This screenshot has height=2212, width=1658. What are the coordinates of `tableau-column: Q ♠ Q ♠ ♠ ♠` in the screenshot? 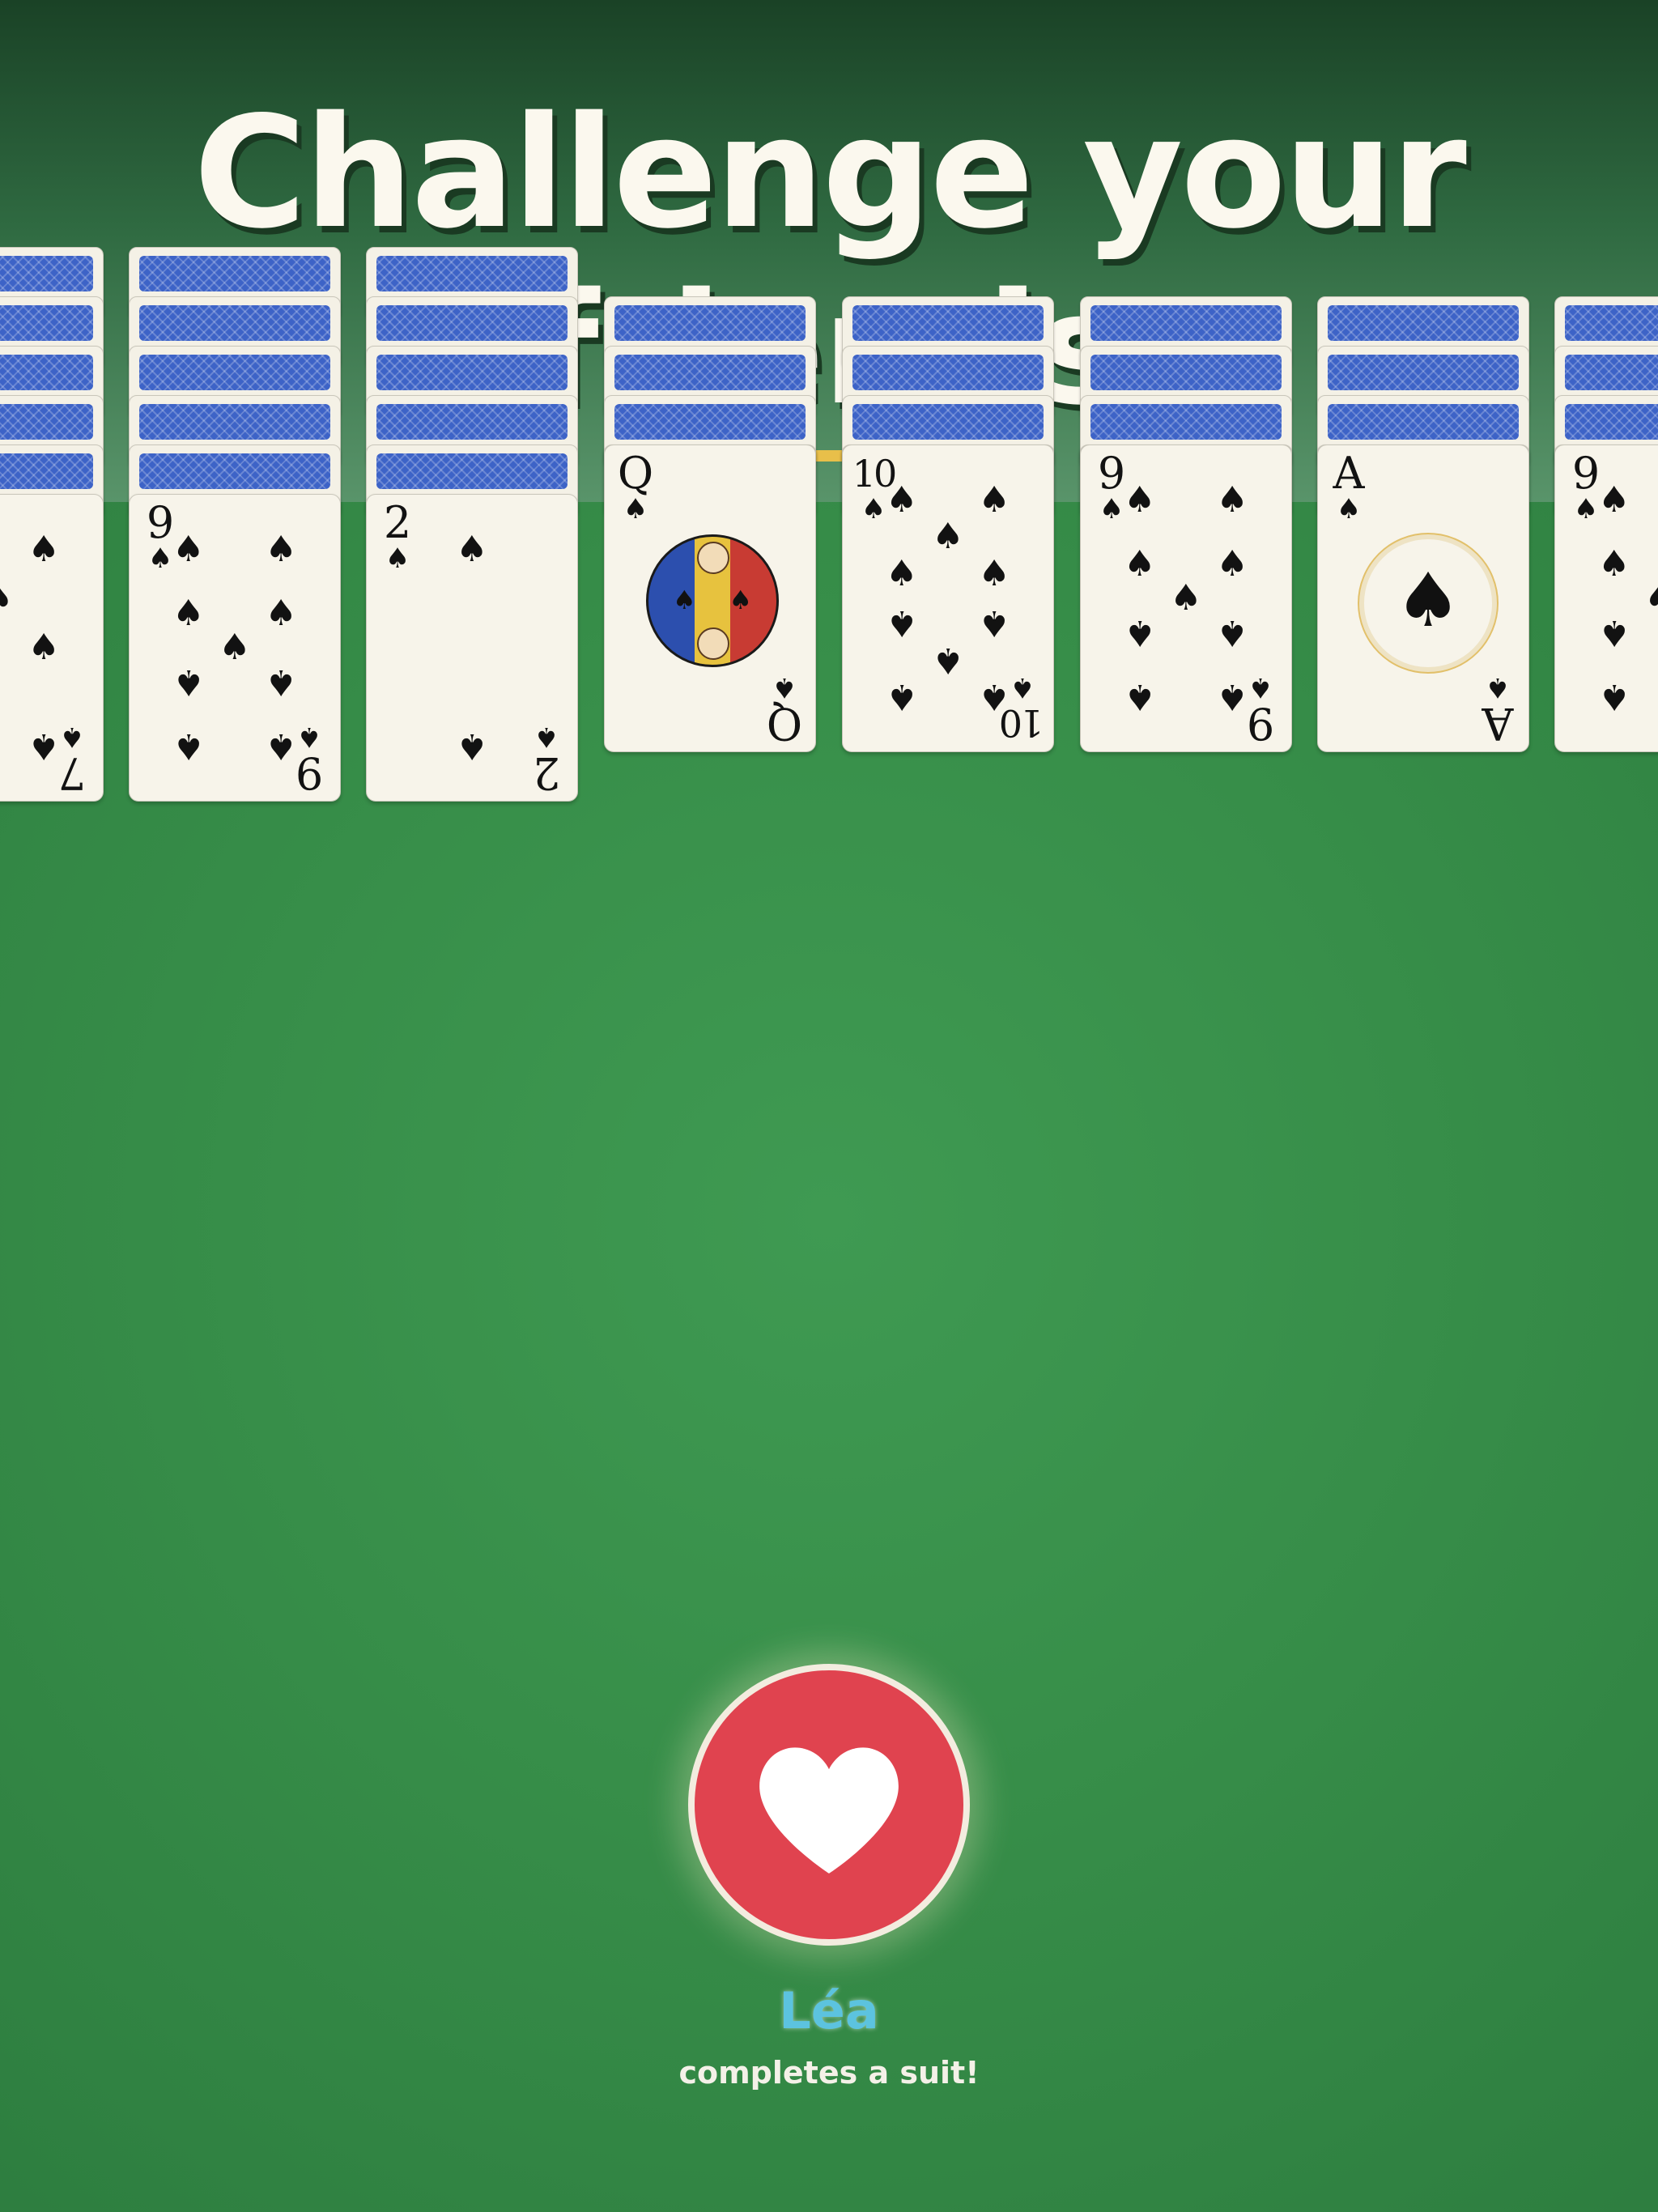 It's located at (710, 527).